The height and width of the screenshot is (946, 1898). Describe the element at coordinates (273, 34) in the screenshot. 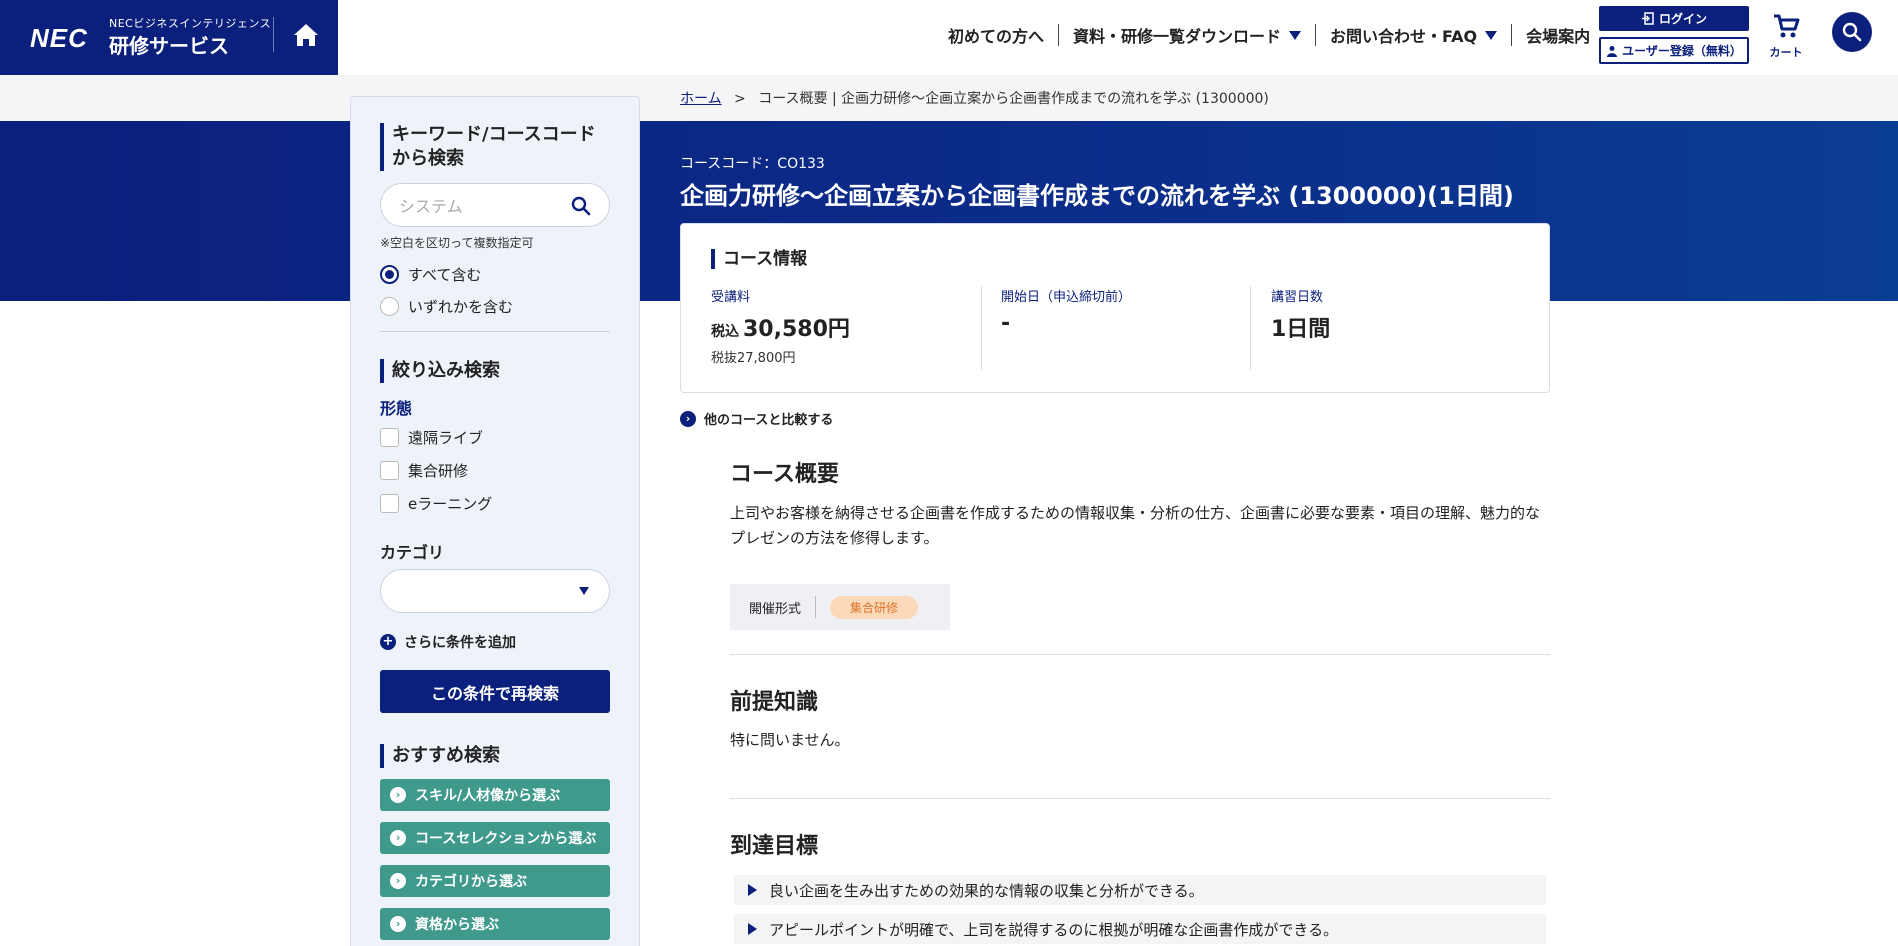

I see `brand-divider` at that location.